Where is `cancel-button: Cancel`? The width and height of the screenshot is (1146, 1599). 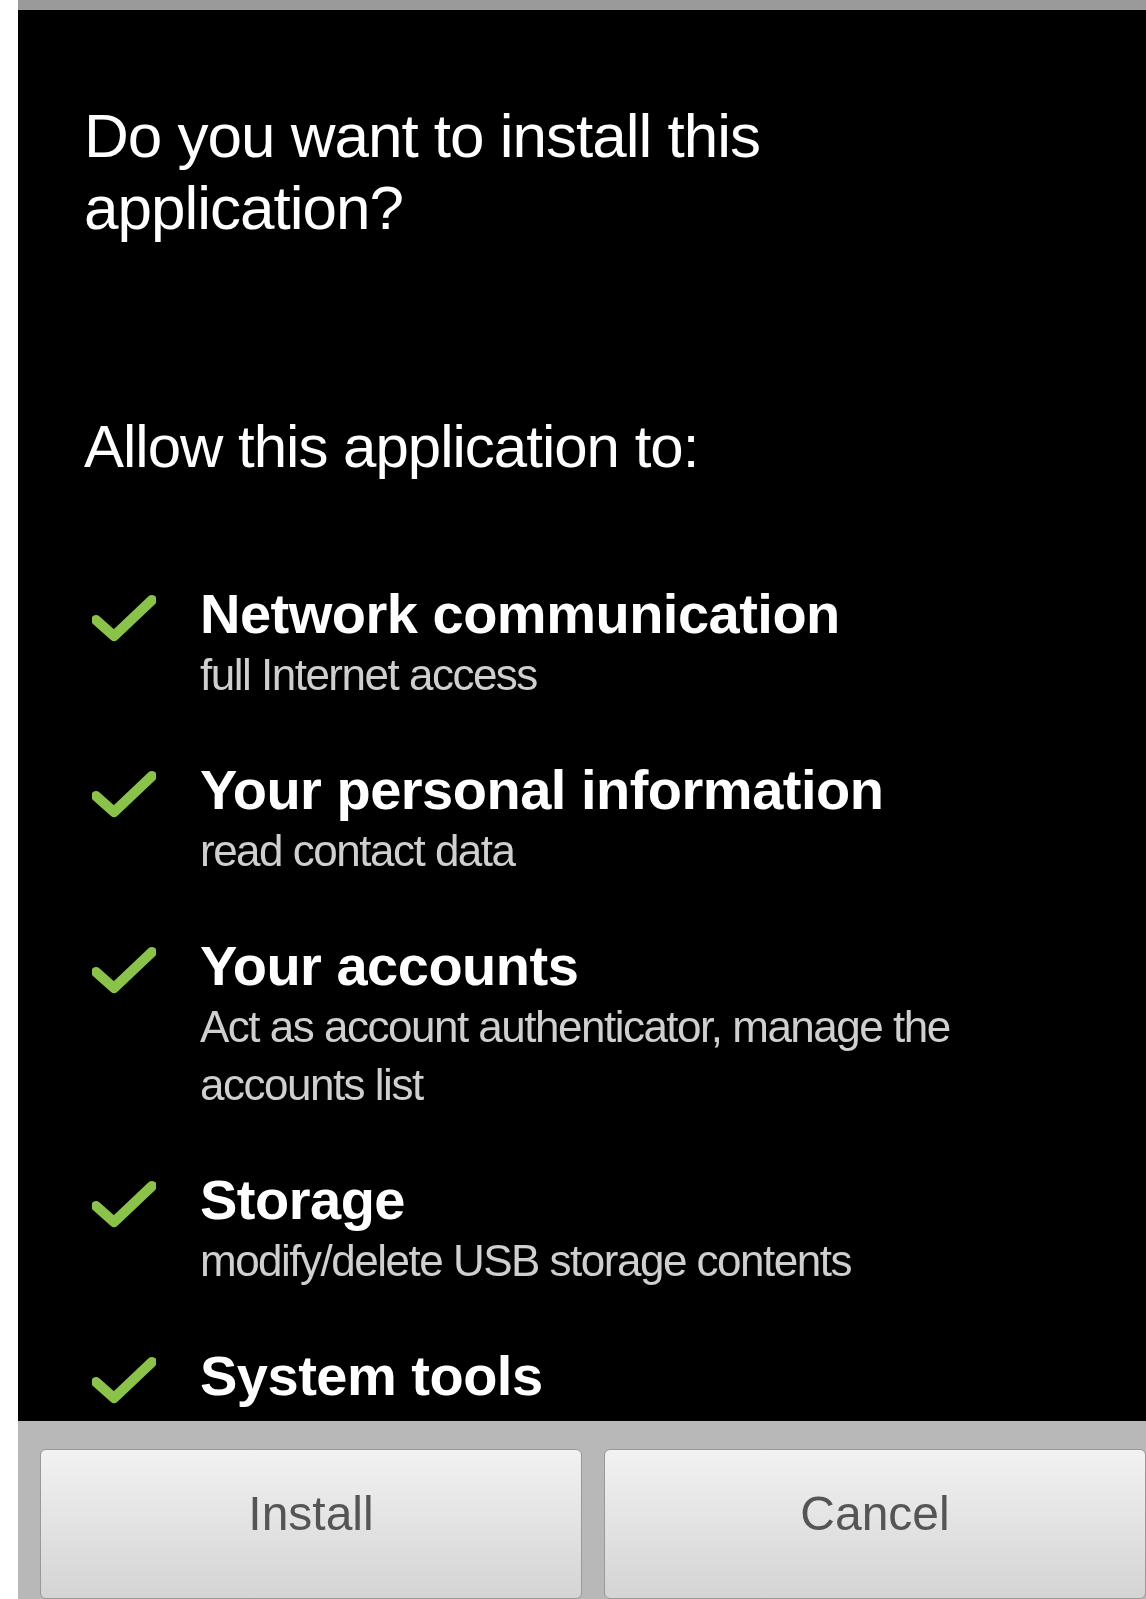 cancel-button: Cancel is located at coordinates (875, 1524).